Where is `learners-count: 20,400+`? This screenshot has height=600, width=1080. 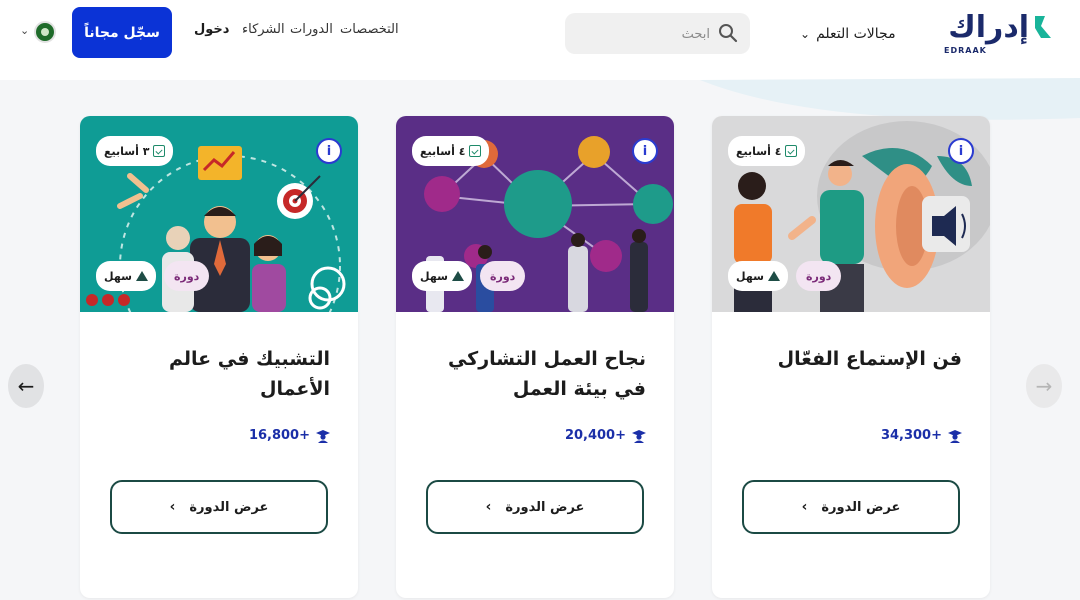 learners-count: 20,400+ is located at coordinates (605, 435).